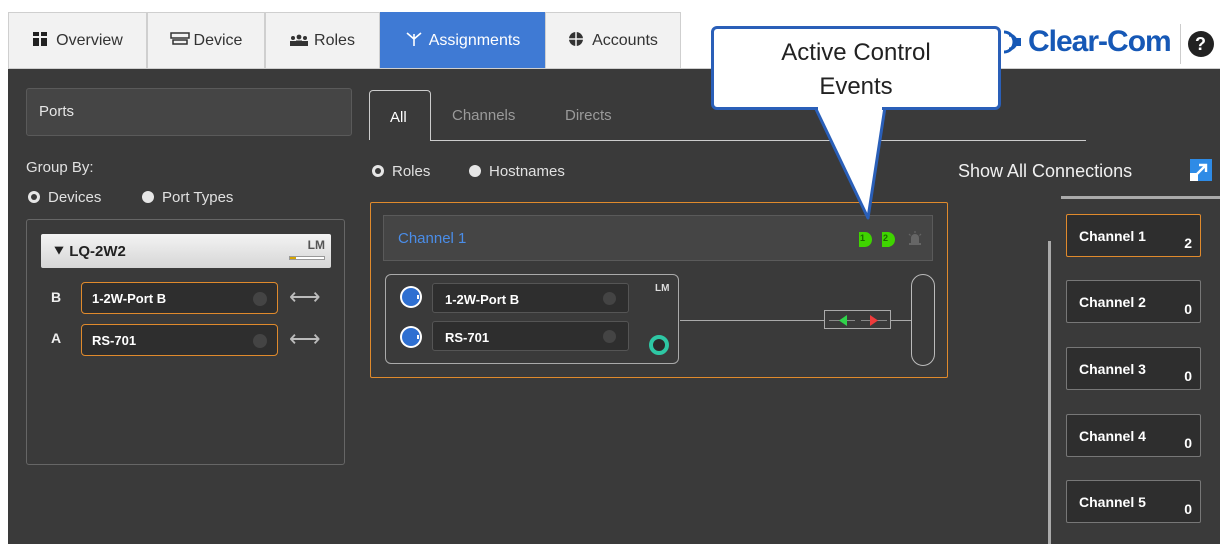 The image size is (1220, 544). I want to click on help-button: ?, so click(1200, 44).